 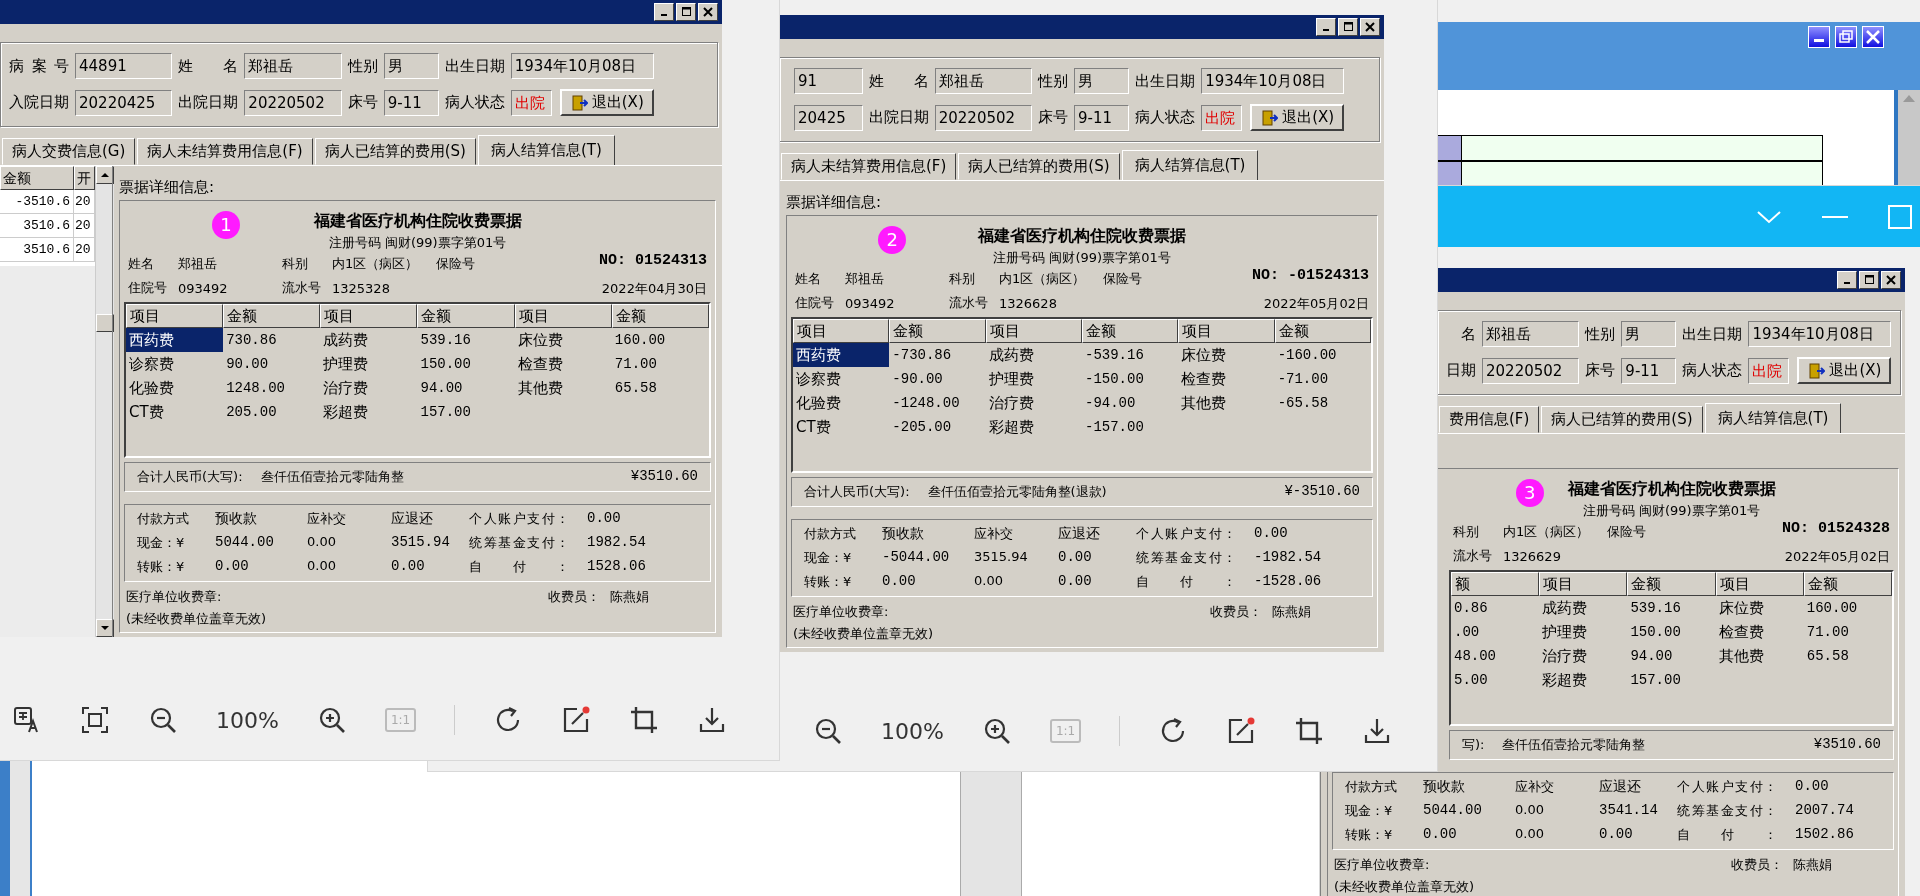 What do you see at coordinates (1322, 403) in the screenshot?
I see `table-cell: -65.58` at bounding box center [1322, 403].